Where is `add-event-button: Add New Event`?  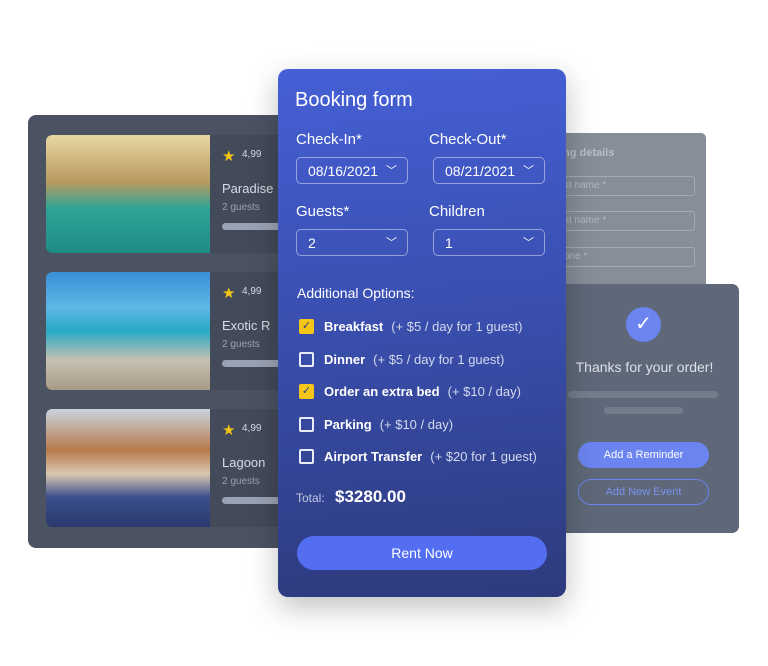 add-event-button: Add New Event is located at coordinates (643, 492).